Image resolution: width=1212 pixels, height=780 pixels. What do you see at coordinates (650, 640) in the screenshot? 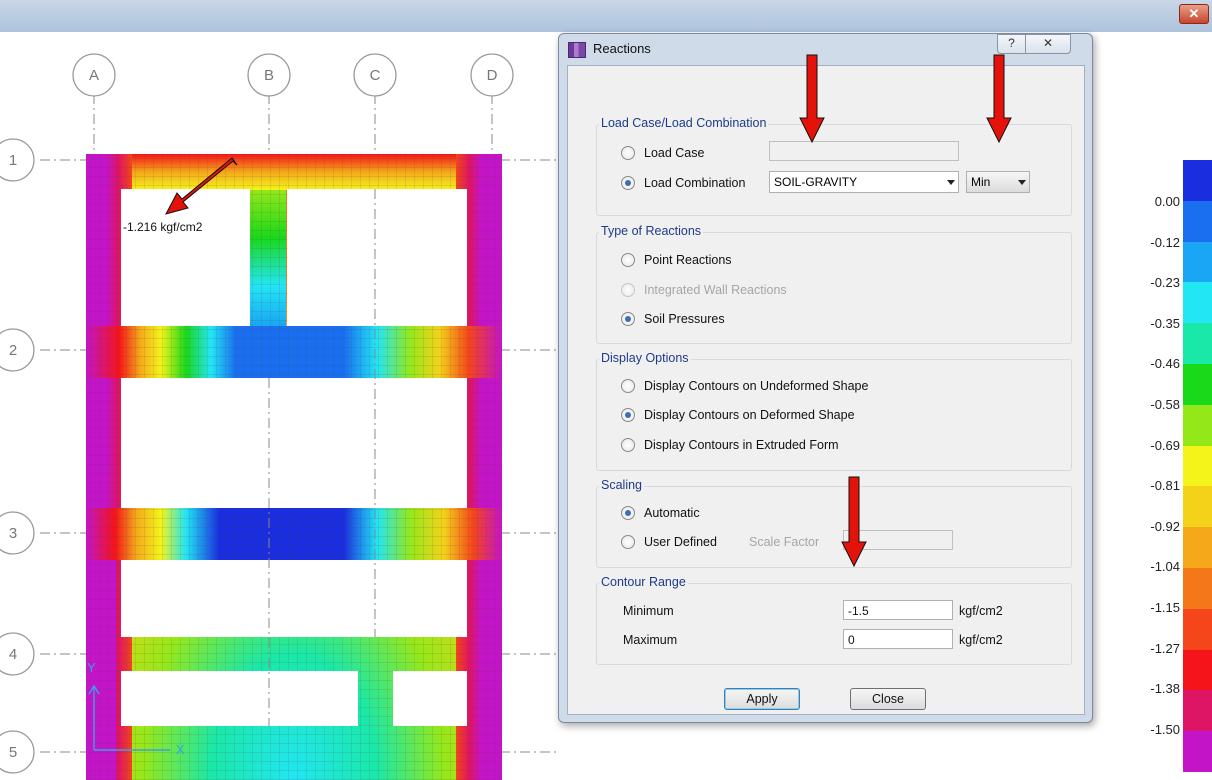
I see `maximum-label: Maximum` at bounding box center [650, 640].